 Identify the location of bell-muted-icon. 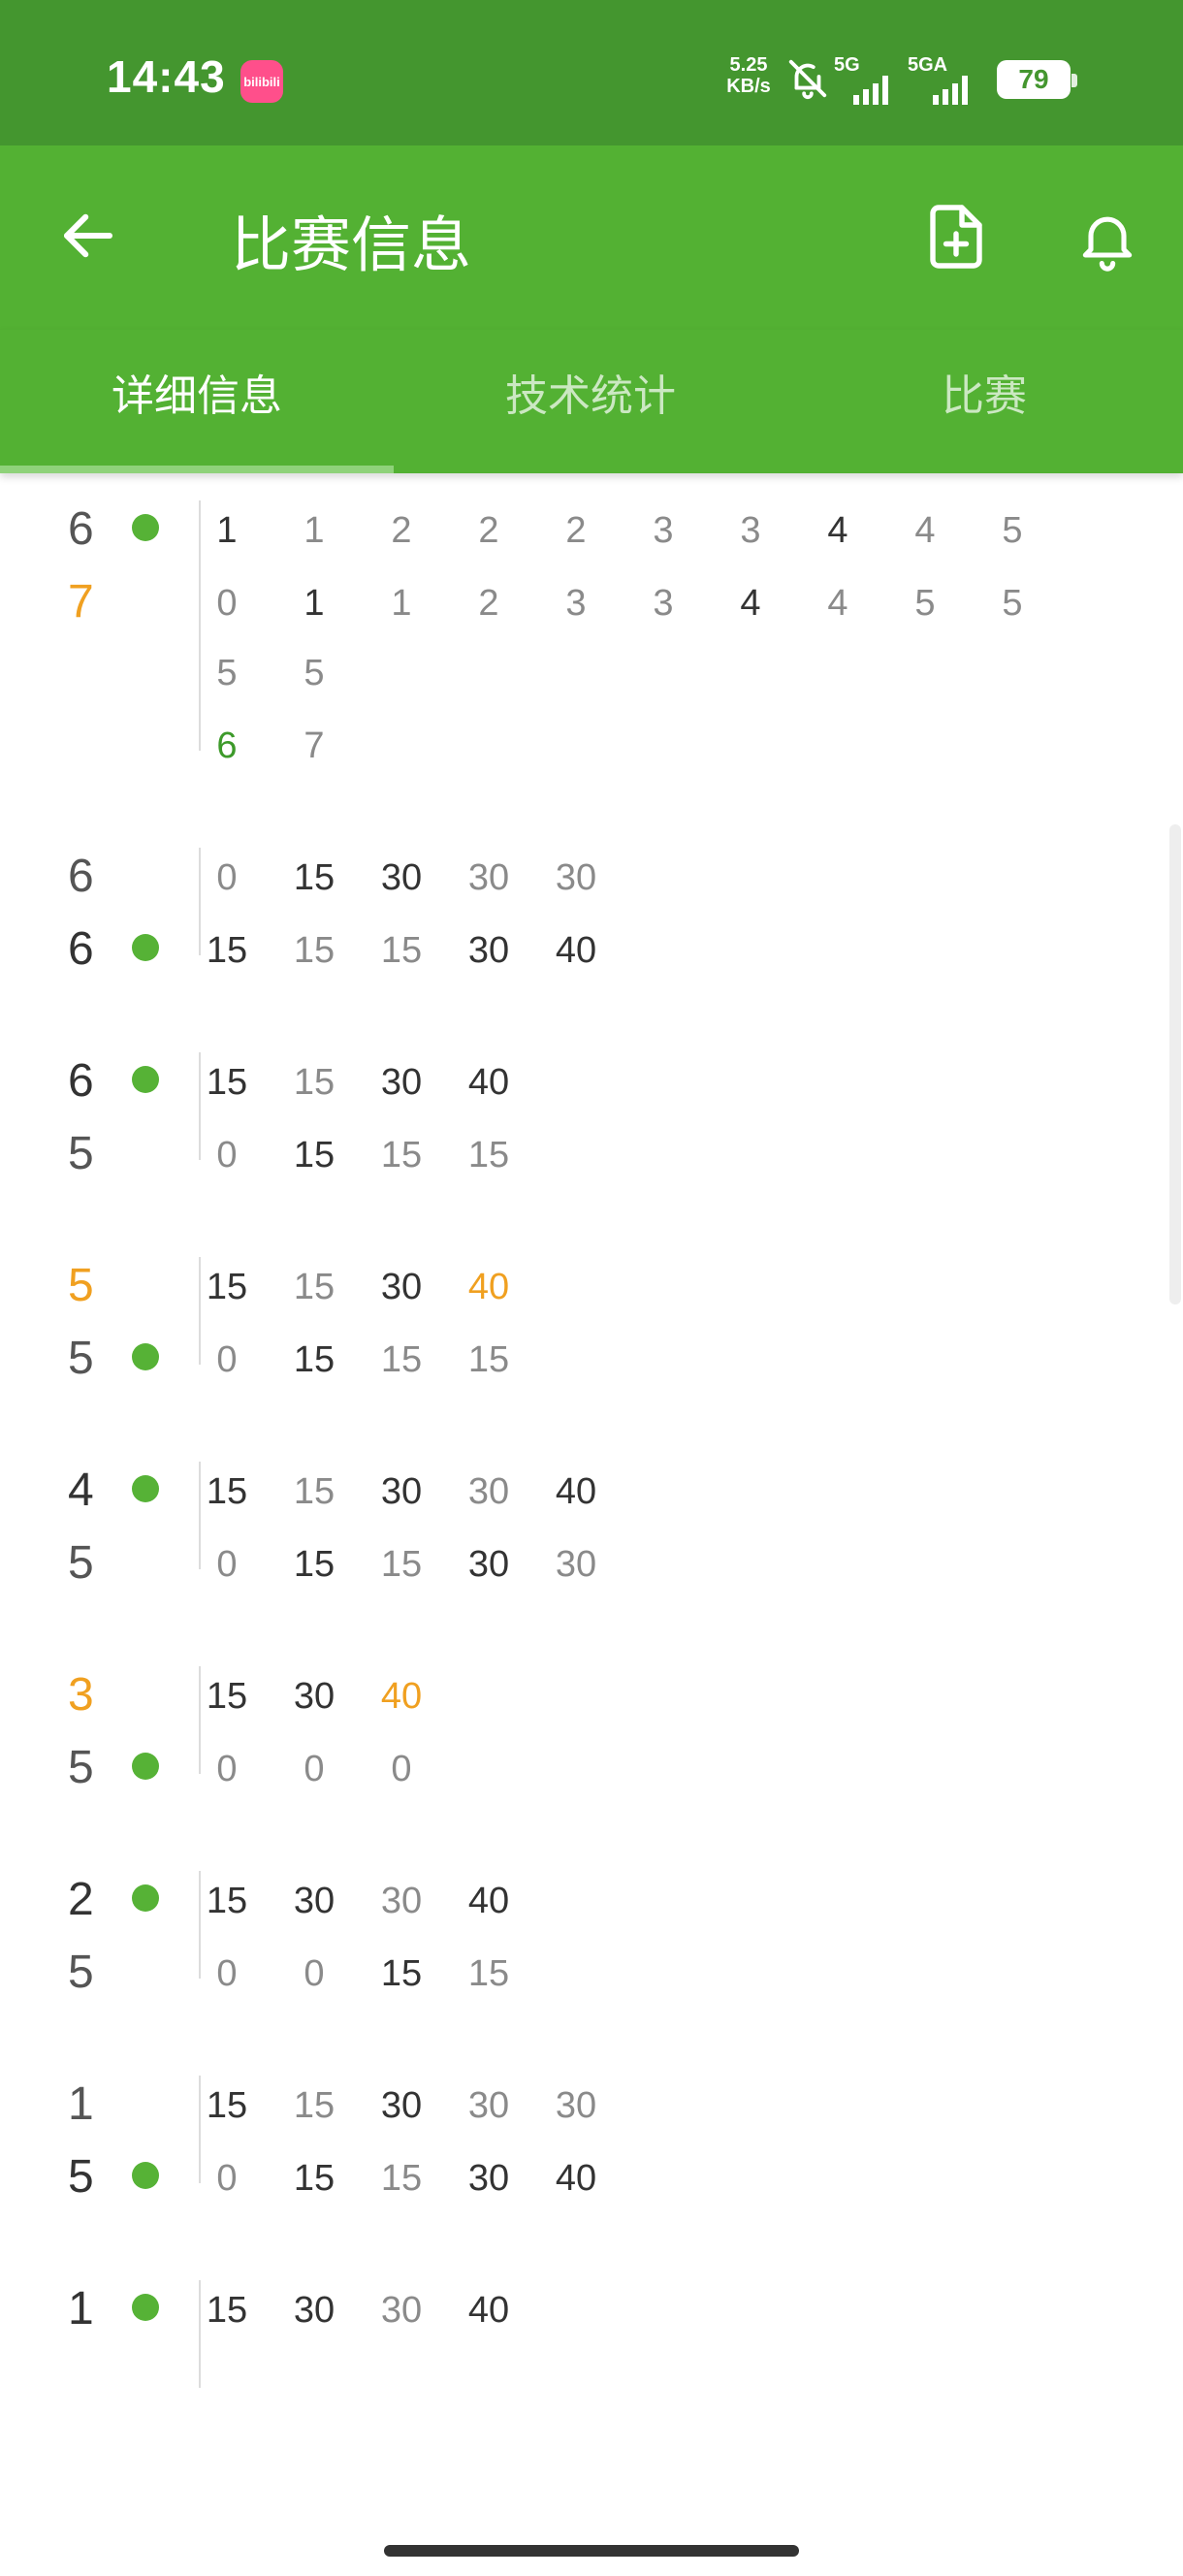
(807, 79).